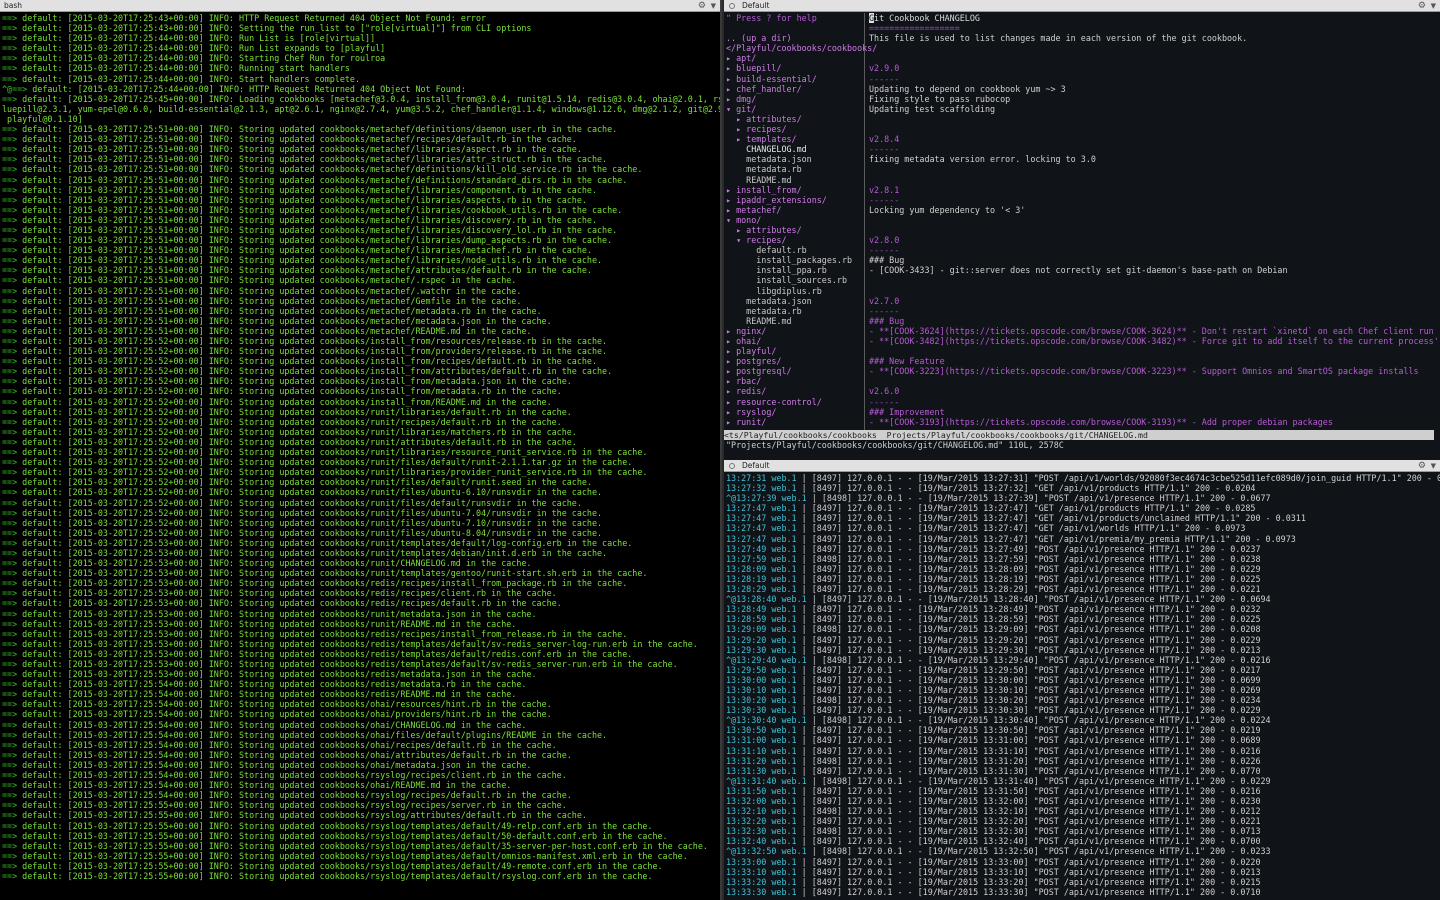 This screenshot has width=1440, height=900. I want to click on tree-file, so click(795, 28).